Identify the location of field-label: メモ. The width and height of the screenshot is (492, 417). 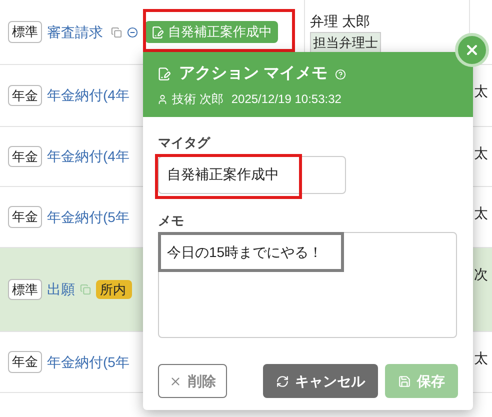
(171, 221).